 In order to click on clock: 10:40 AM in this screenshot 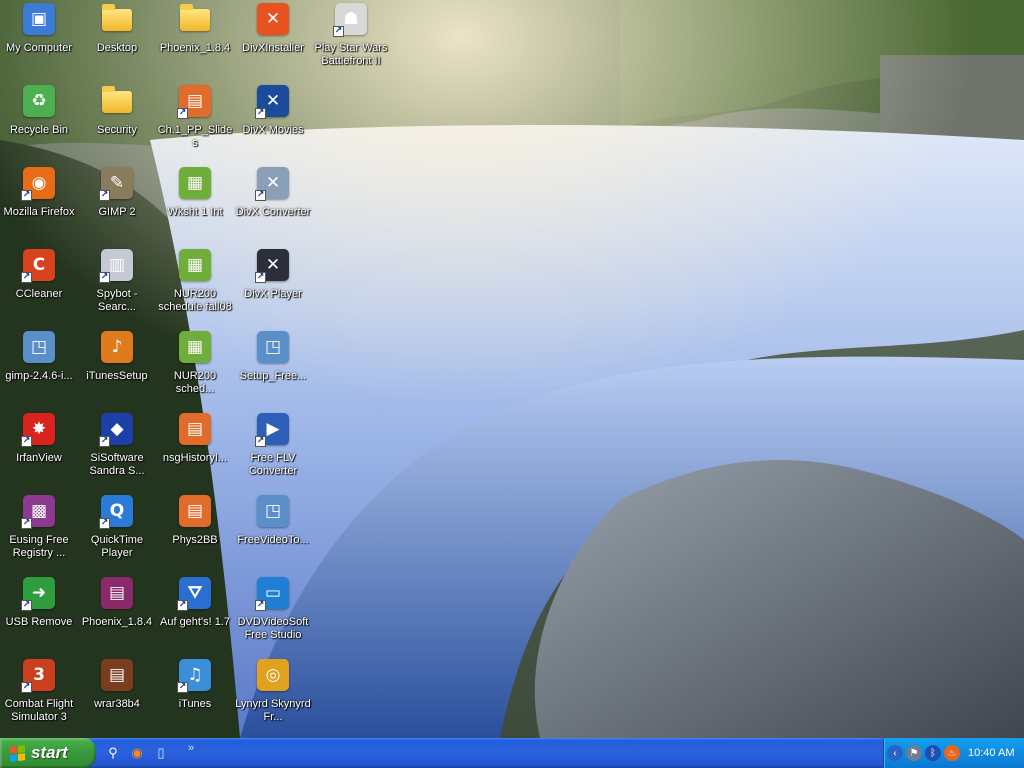, I will do `click(991, 753)`.